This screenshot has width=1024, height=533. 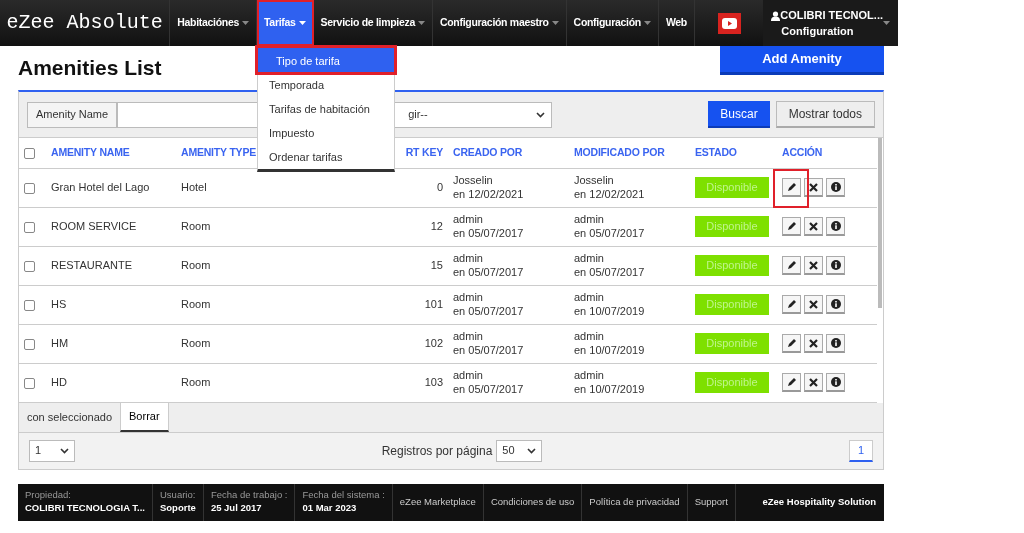 I want to click on column-header: AMENITY NAME, so click(x=90, y=151).